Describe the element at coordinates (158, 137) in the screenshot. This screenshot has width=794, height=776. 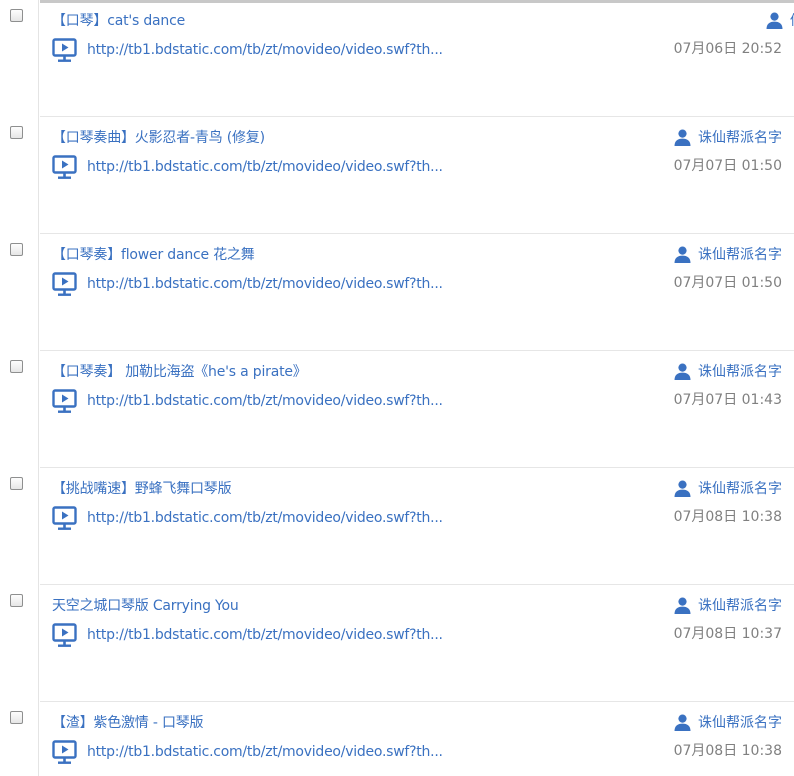
I see `post-title-link: 【口琴奏曲】火影忍者-青鸟 (修复)` at that location.